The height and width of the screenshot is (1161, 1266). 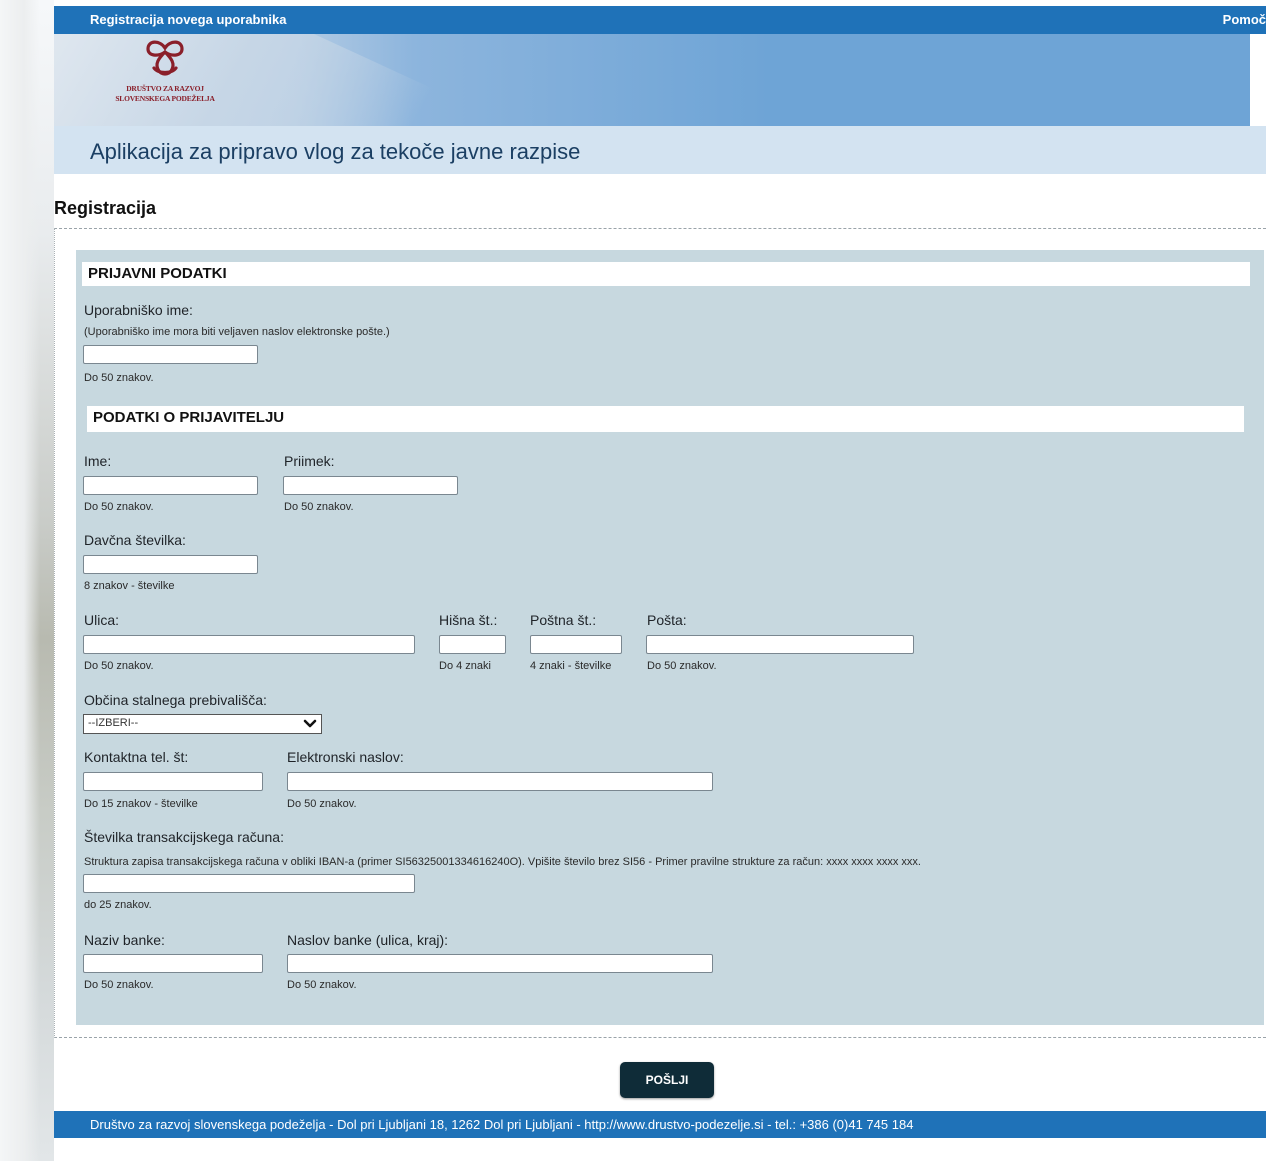 What do you see at coordinates (170, 564) in the screenshot?
I see `tax-number-input` at bounding box center [170, 564].